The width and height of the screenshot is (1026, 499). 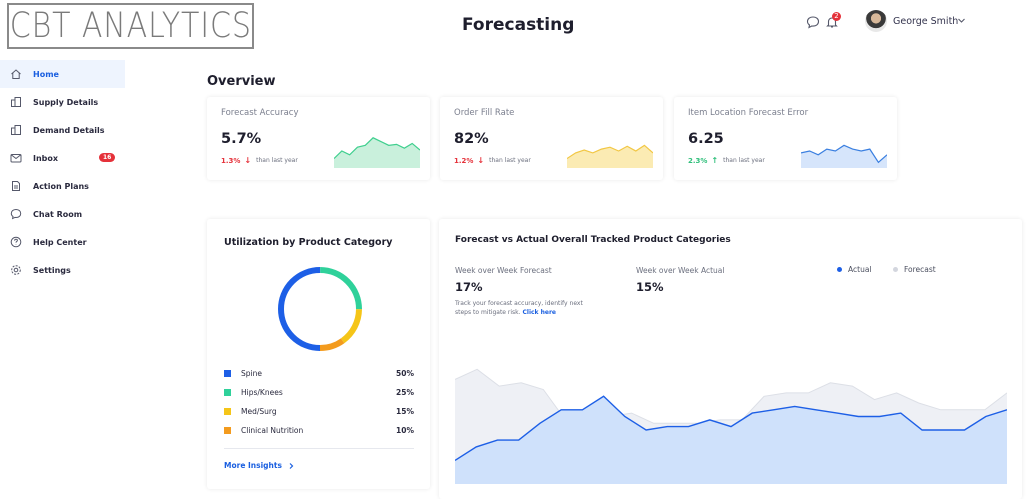 What do you see at coordinates (66, 102) in the screenshot?
I see `sidebar-item-label: Supply Details` at bounding box center [66, 102].